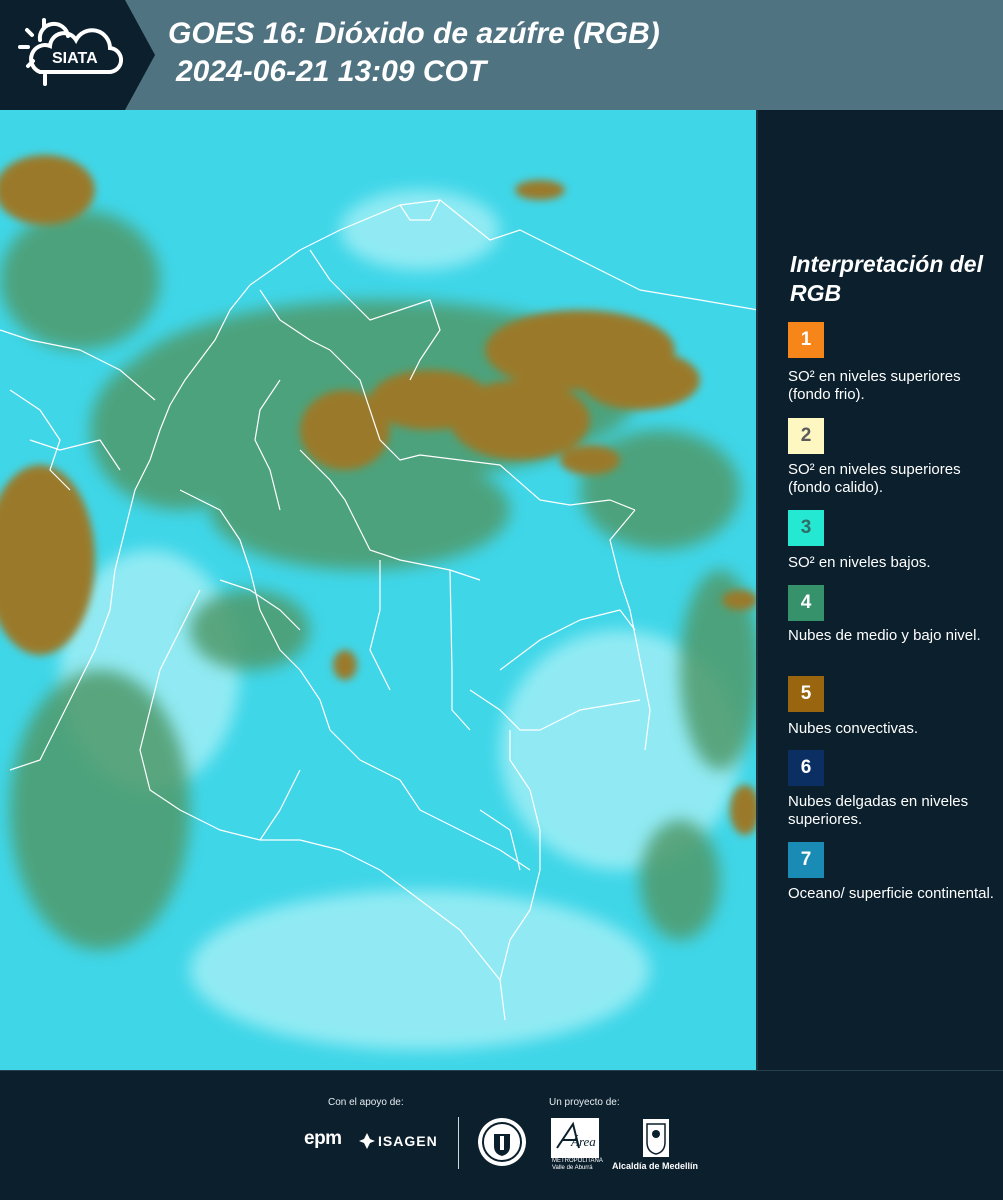  Describe the element at coordinates (408, 1141) in the screenshot. I see `isagen-logo: ISAGEN` at that location.